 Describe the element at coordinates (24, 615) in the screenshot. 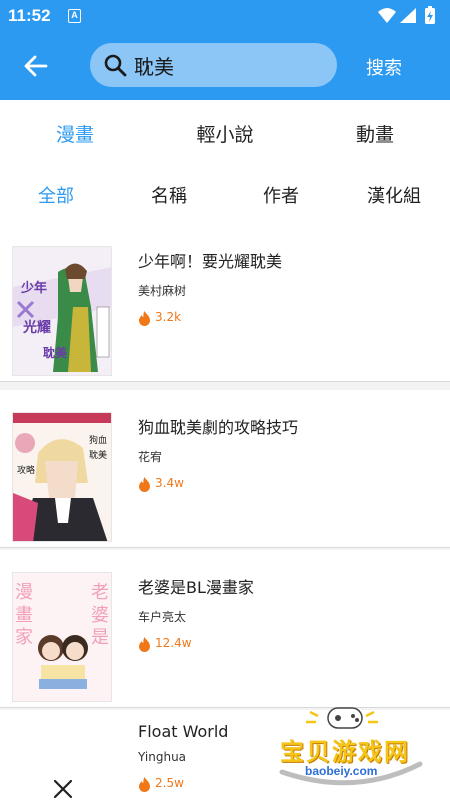

I see `svg-text: 畫` at that location.